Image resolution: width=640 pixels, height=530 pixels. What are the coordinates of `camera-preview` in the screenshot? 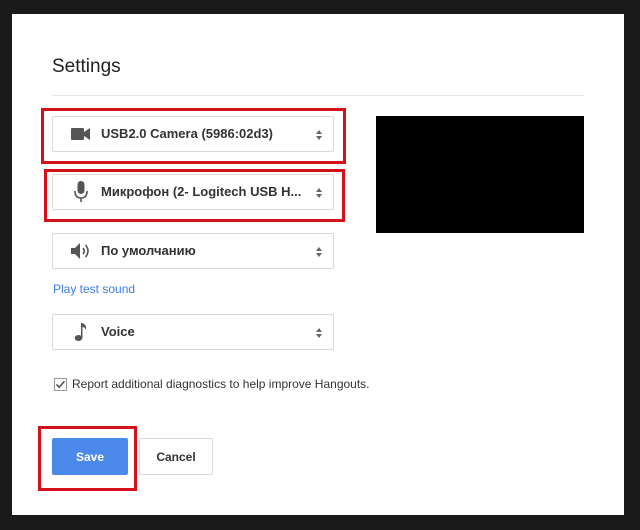 It's located at (480, 174).